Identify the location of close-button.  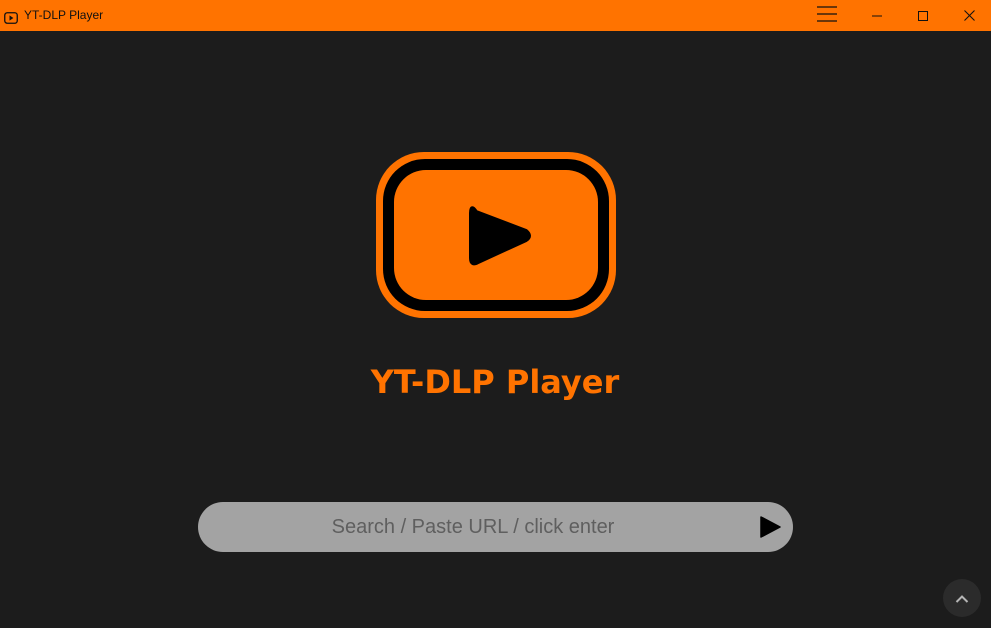
(969, 15).